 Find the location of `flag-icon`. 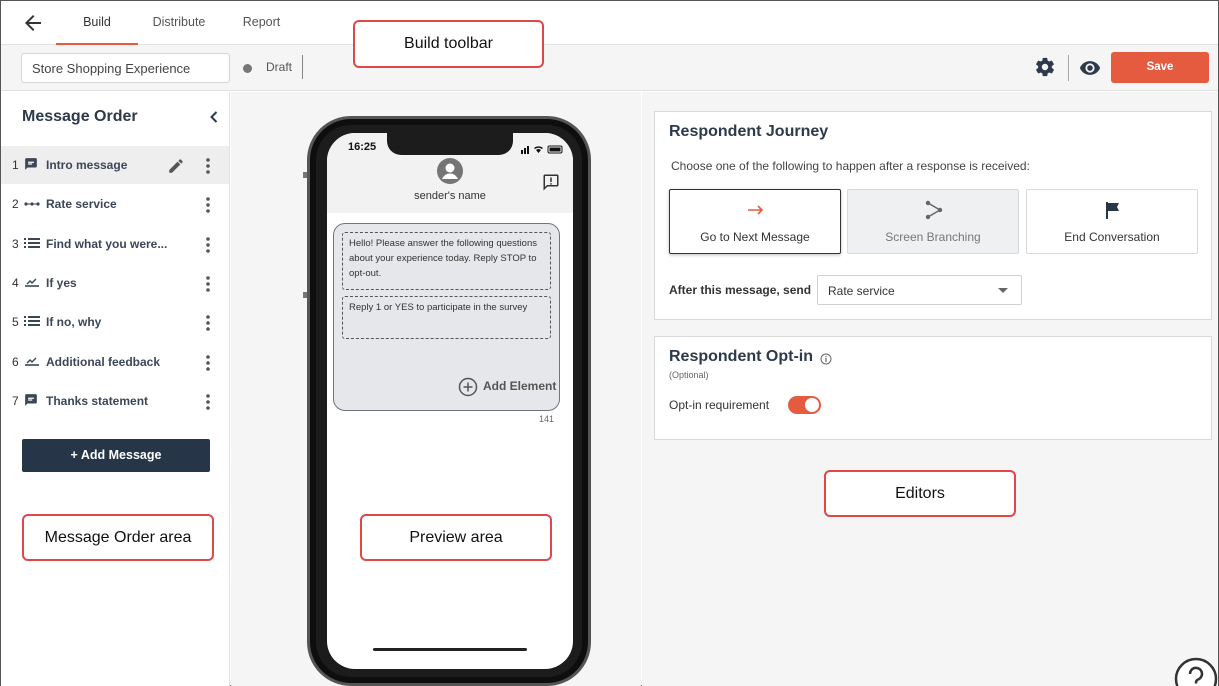

flag-icon is located at coordinates (1113, 210).